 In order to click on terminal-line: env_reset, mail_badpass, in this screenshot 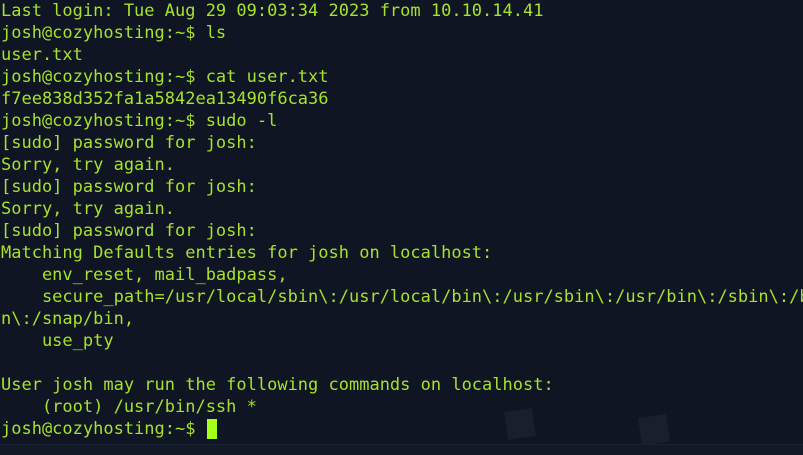, I will do `click(144, 275)`.